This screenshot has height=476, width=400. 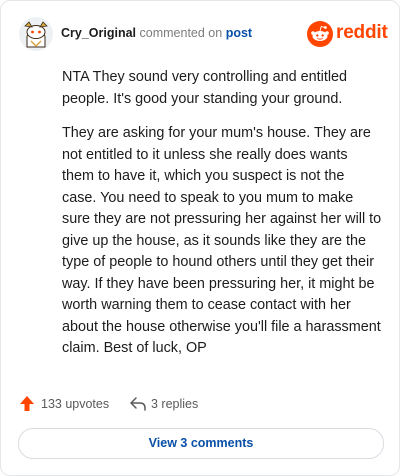 What do you see at coordinates (27, 403) in the screenshot?
I see `upvote-arrow-icon` at bounding box center [27, 403].